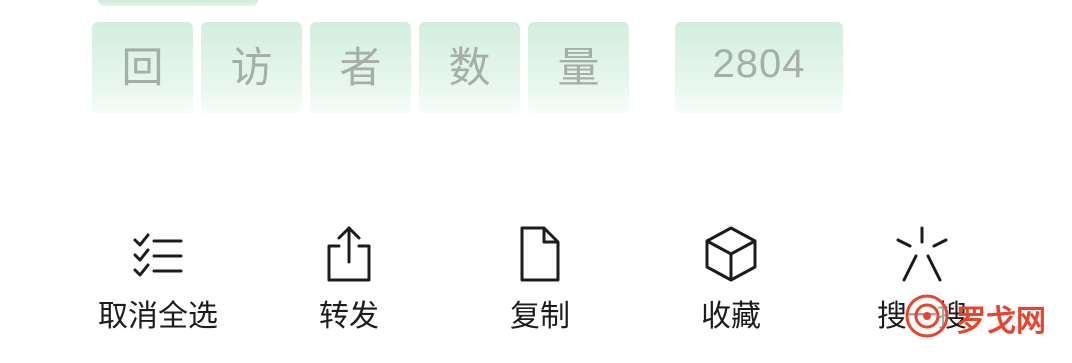 This screenshot has width=1072, height=363. What do you see at coordinates (251, 68) in the screenshot?
I see `counter-tile: 访` at bounding box center [251, 68].